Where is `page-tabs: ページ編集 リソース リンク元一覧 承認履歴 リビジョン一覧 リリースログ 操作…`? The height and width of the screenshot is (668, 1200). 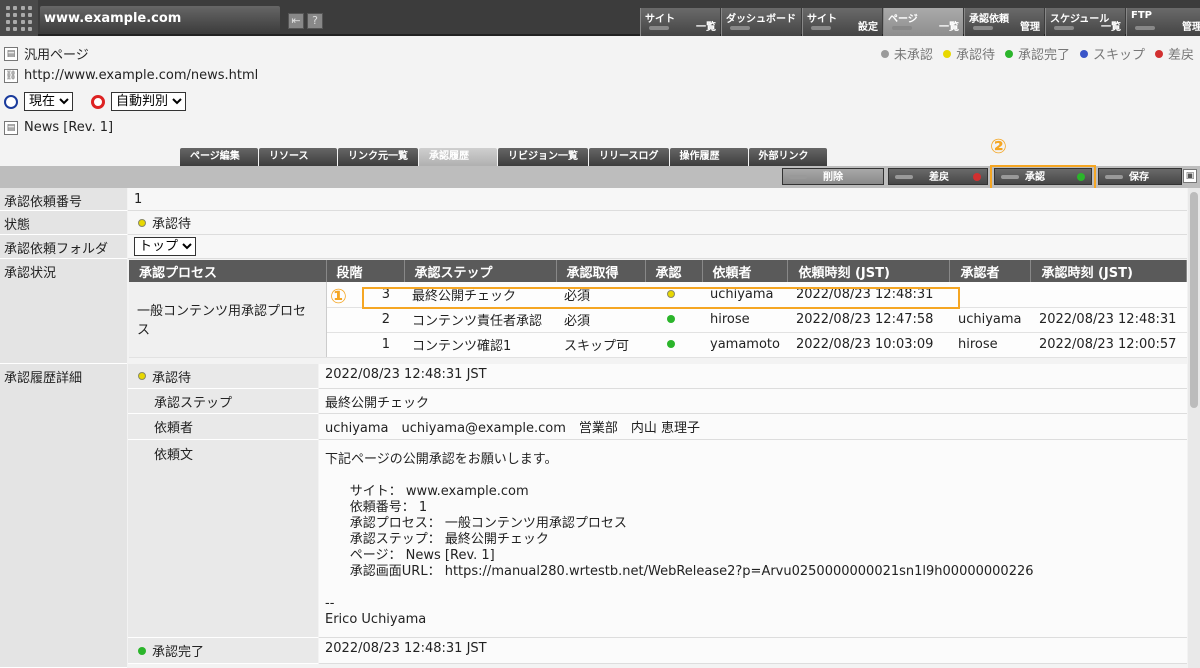
page-tabs: ページ編集 リソース リンク元一覧 承認履歴 リビジョン一覧 リリースログ 操作… is located at coordinates (504, 157).